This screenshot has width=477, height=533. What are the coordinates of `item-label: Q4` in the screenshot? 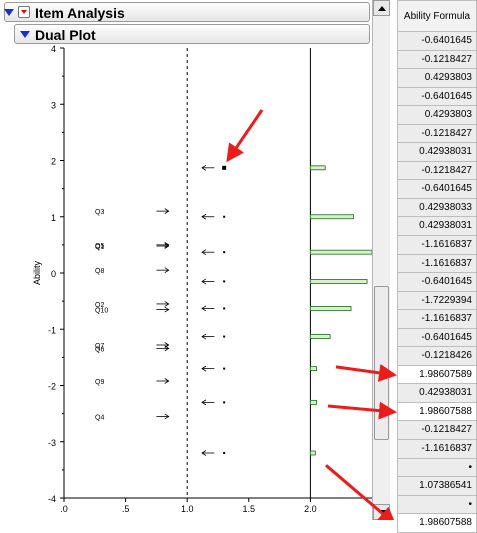 It's located at (99, 417).